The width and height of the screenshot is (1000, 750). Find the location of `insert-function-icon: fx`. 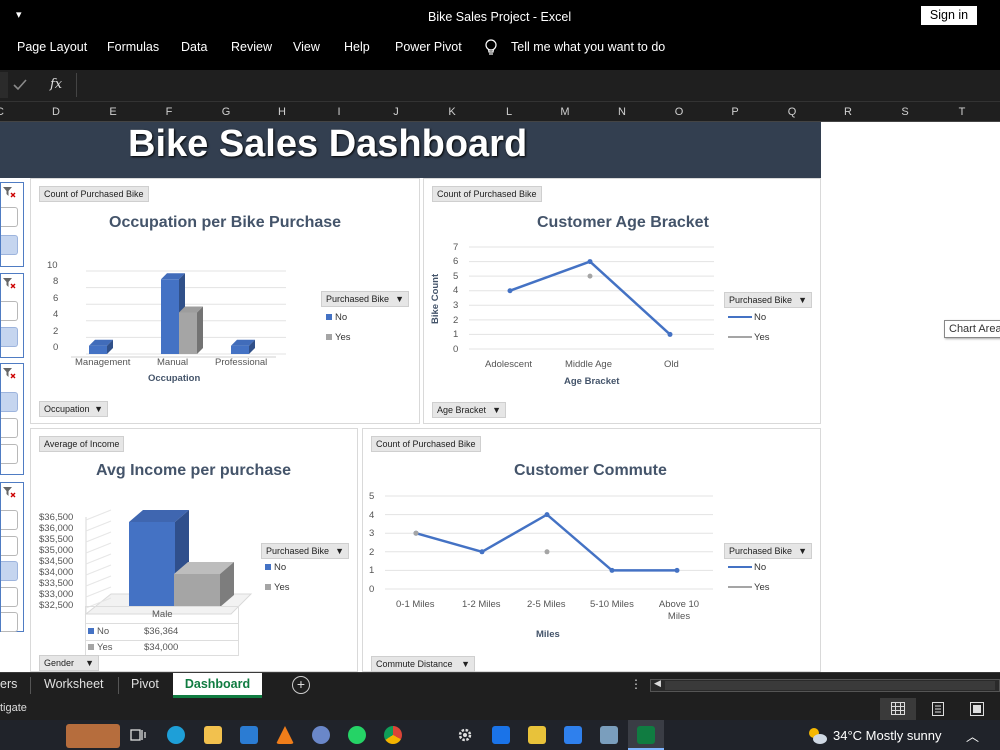

insert-function-icon: fx is located at coordinates (56, 84).